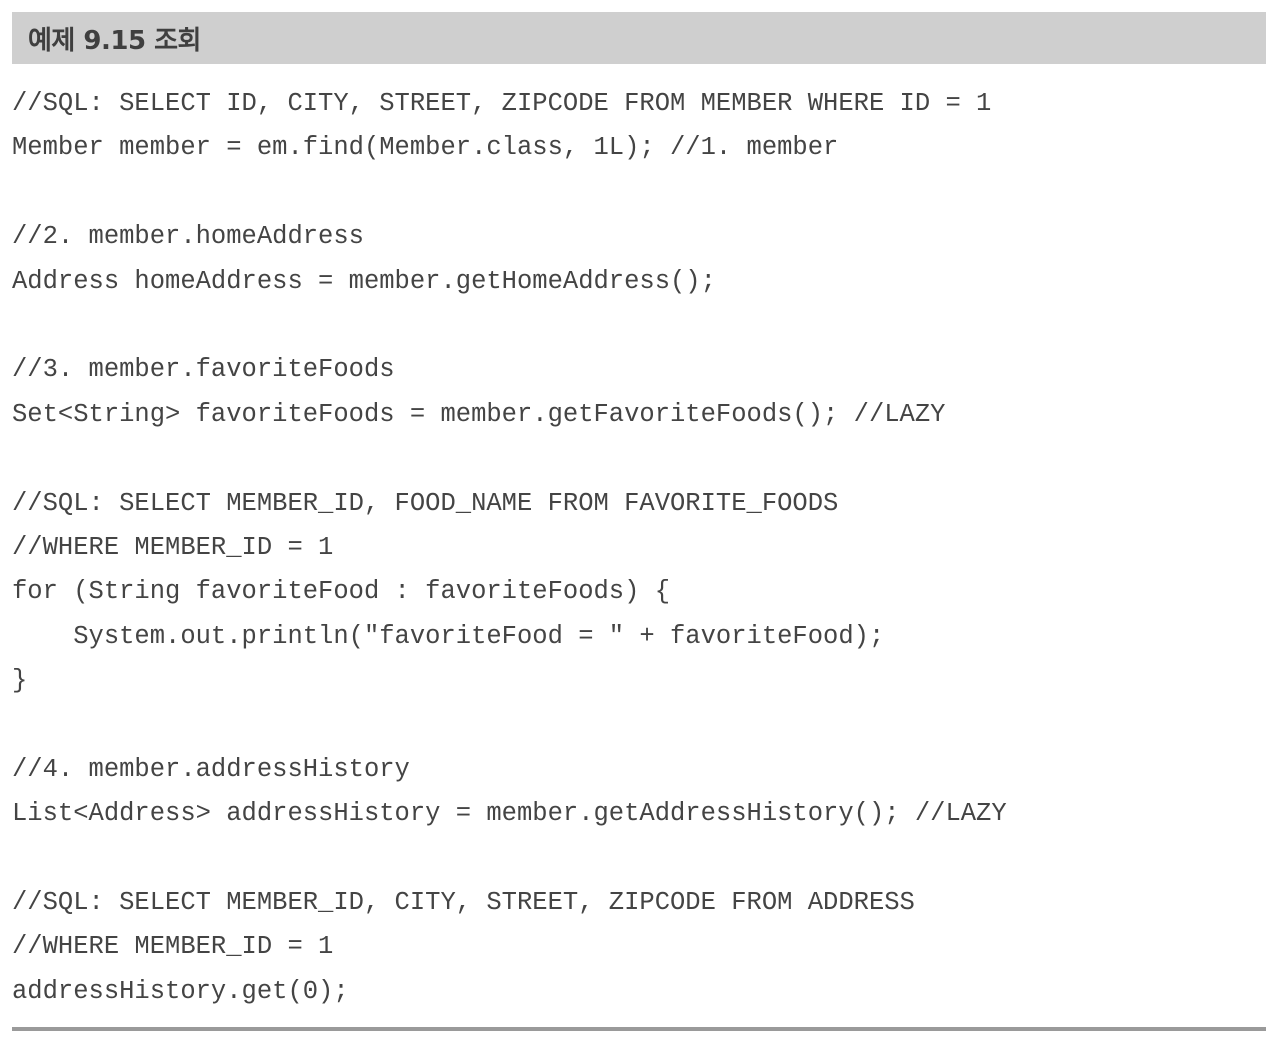 The width and height of the screenshot is (1286, 1050). I want to click on code-line-11: //WHERE MEMBER_ID = 1, so click(173, 547).